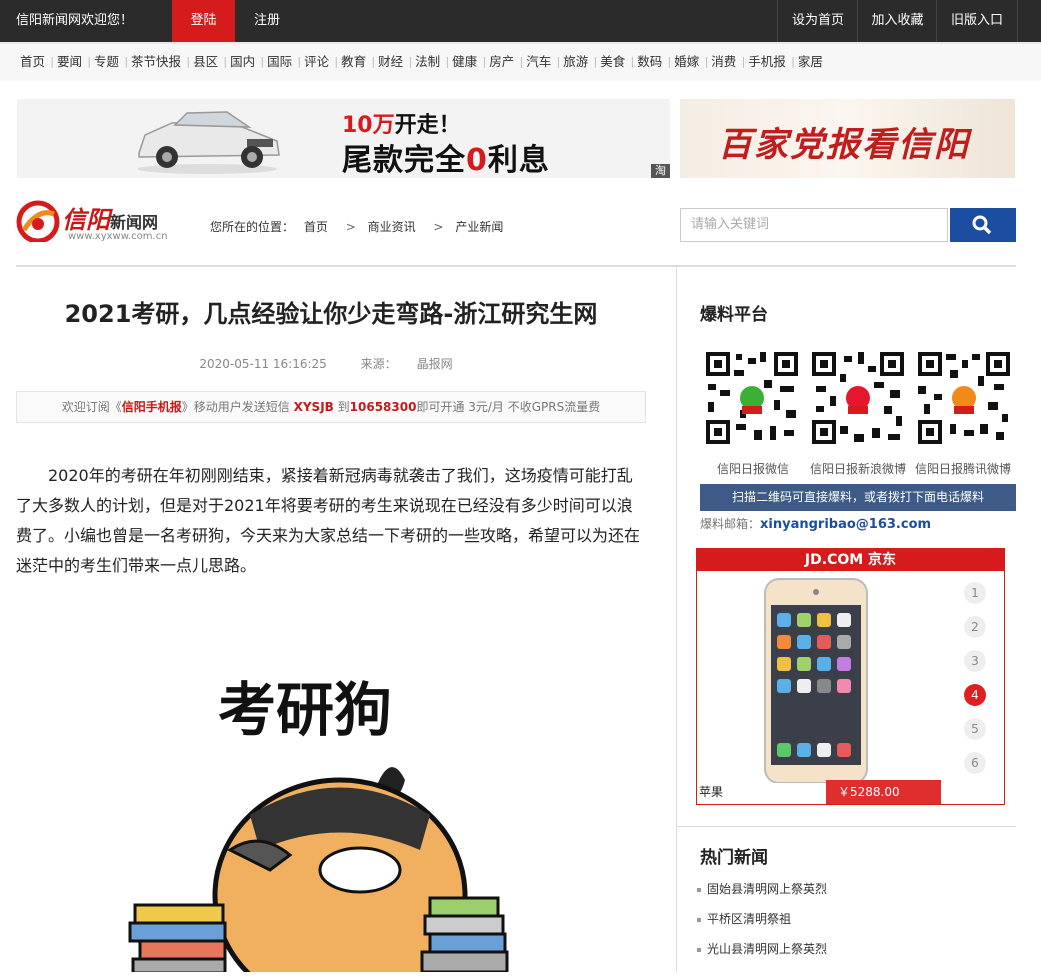 This screenshot has width=1041, height=976. What do you see at coordinates (316, 227) in the screenshot?
I see `breadcrumb-home: 首页` at bounding box center [316, 227].